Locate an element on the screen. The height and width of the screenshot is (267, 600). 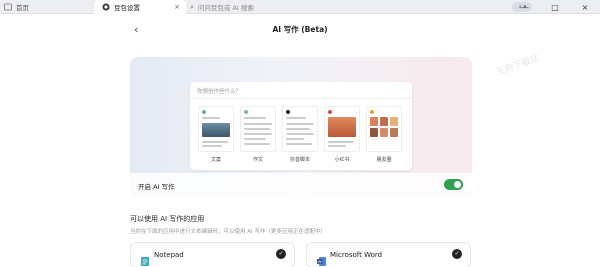
word-icon: W is located at coordinates (321, 258).